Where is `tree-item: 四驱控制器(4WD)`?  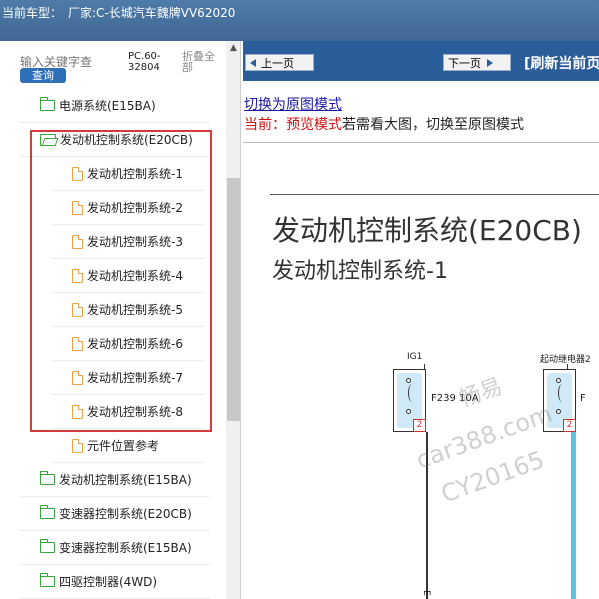
tree-item: 四驱控制器(4WD) is located at coordinates (115, 582).